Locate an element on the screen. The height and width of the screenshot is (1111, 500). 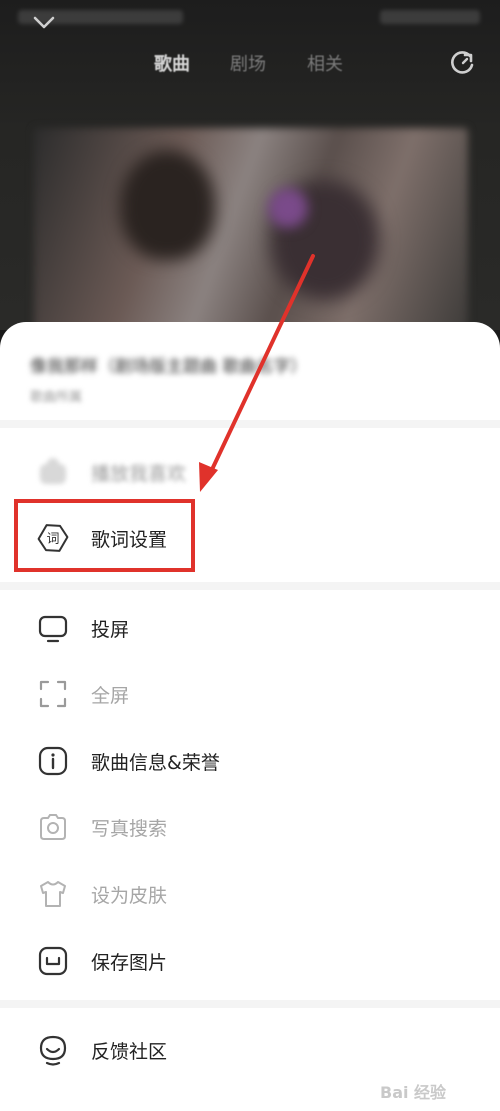
menu-item-label: 反馈社区 is located at coordinates (129, 1052).